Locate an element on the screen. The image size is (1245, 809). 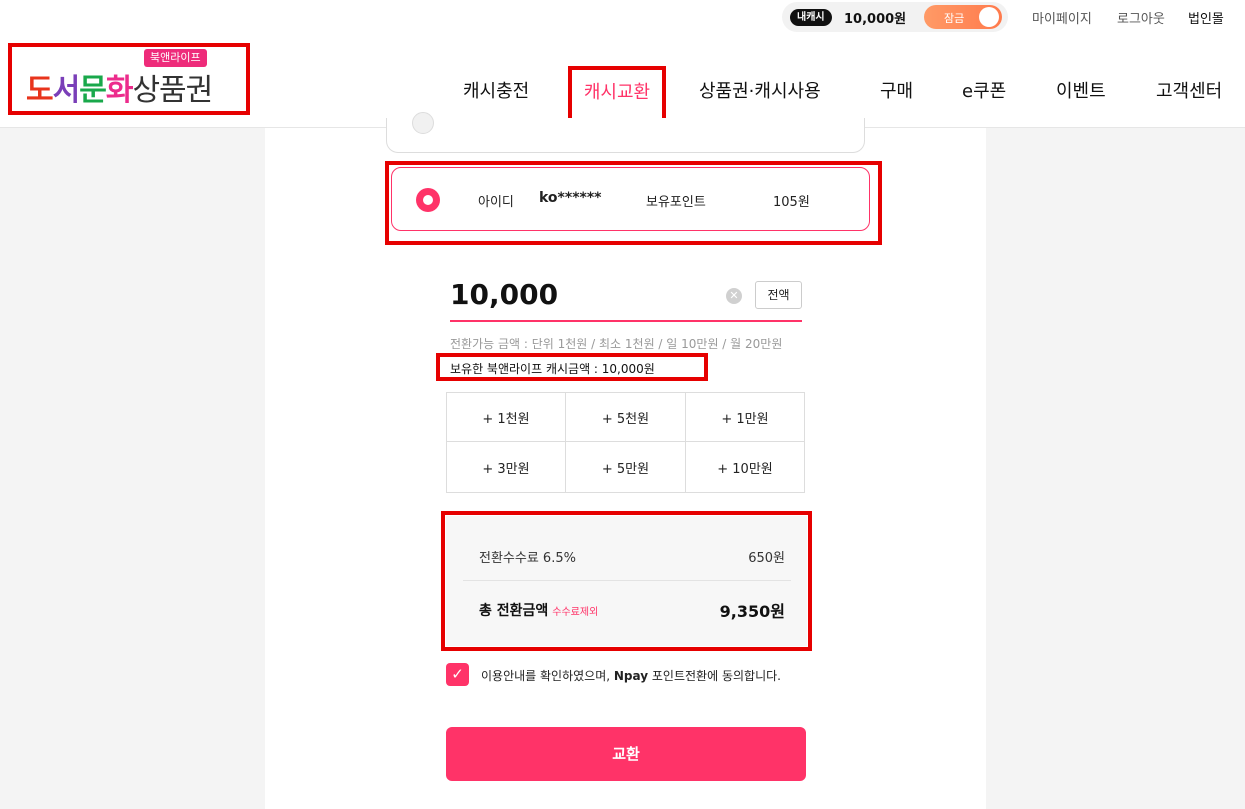
cash-amount: 10,000원 is located at coordinates (875, 19).